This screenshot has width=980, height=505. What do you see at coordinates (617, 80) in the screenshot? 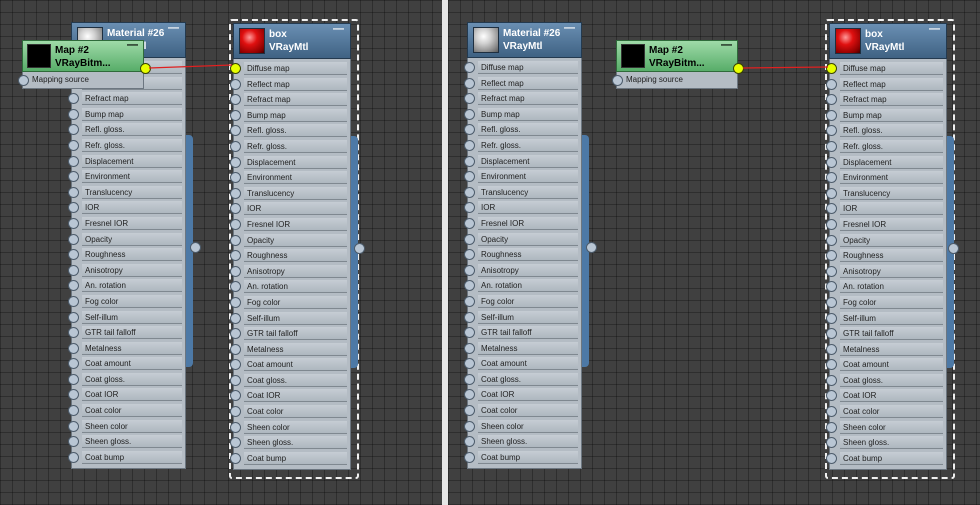
I see `mapping-source-input-port` at bounding box center [617, 80].